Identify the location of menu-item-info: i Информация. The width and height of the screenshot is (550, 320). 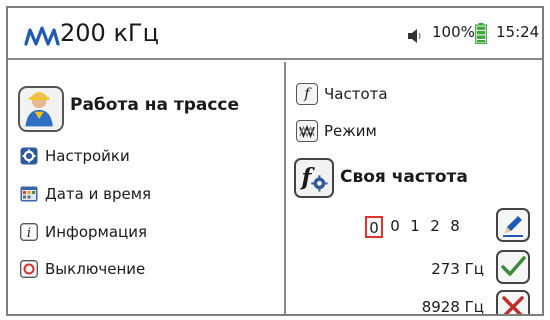
(83, 232).